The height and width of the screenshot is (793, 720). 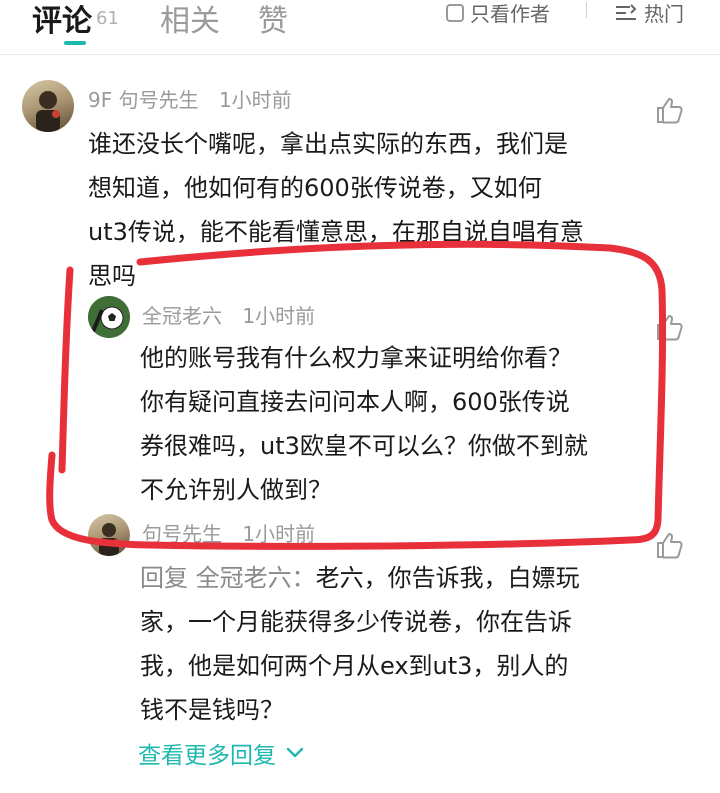 What do you see at coordinates (336, 232) in the screenshot?
I see `comment-line: ut3传说，能不能看懂意思，在那自说自唱有意` at bounding box center [336, 232].